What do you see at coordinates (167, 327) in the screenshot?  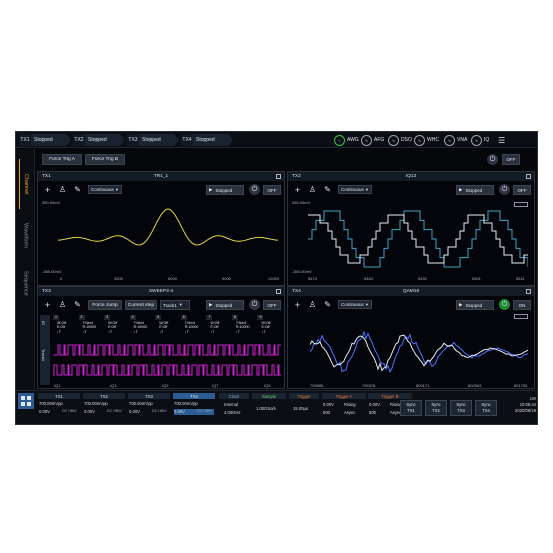 I see `sequence-step: 5 W:Off E:Off ↓T` at bounding box center [167, 327].